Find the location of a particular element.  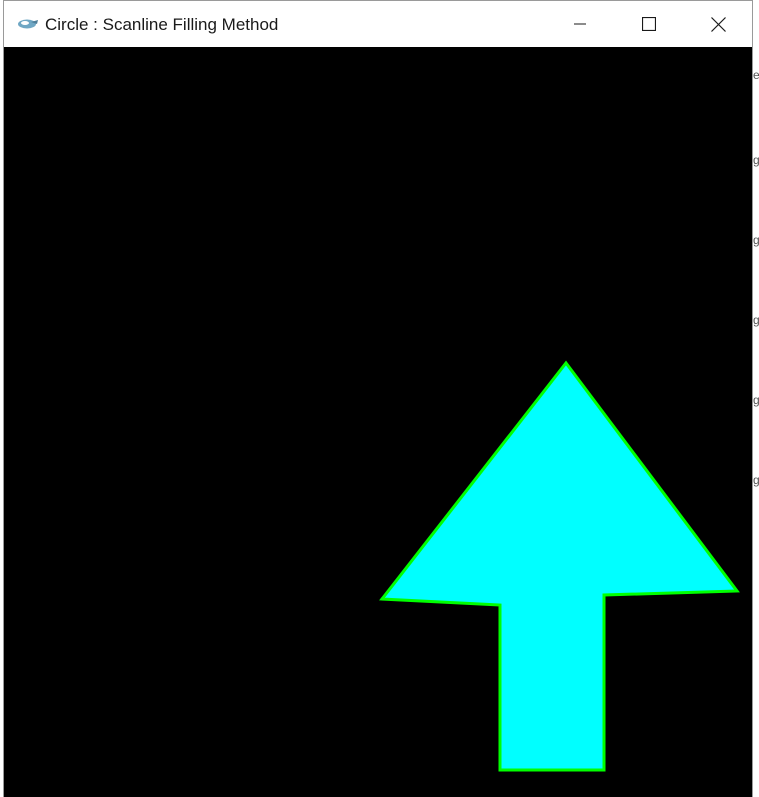

close-icon is located at coordinates (718, 24).